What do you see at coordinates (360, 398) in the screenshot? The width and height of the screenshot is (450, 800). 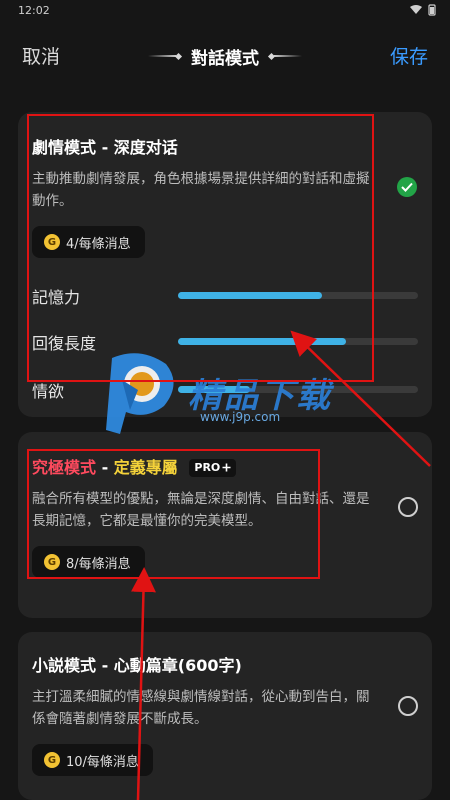 I see `annotation-arrow-up-right` at bounding box center [360, 398].